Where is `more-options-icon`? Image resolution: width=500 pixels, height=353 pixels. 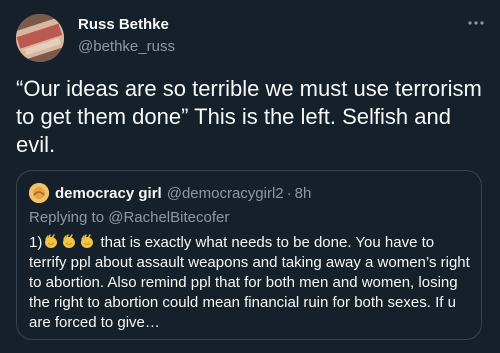 more-options-icon is located at coordinates (476, 23).